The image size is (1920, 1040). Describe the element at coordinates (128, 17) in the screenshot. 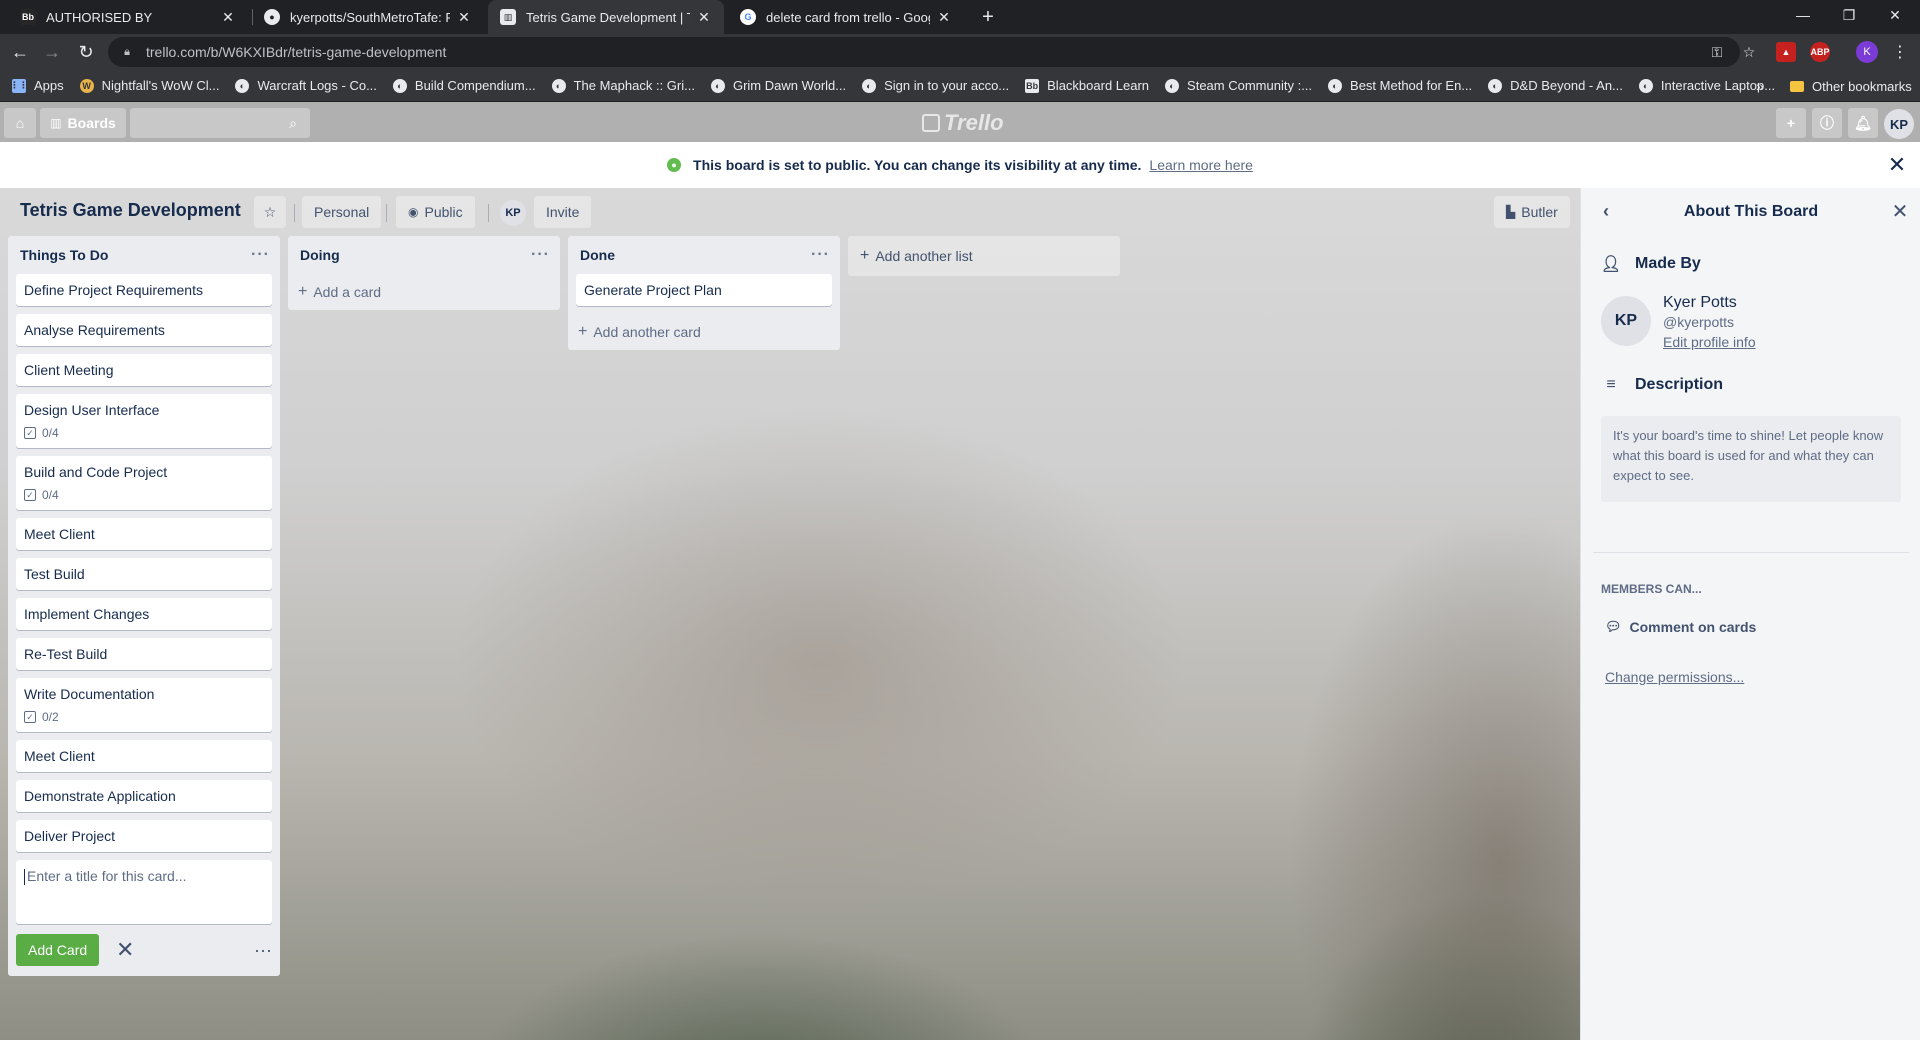

I see `browser-tab-authorised: Bb AUTHORISED BY ✕` at that location.